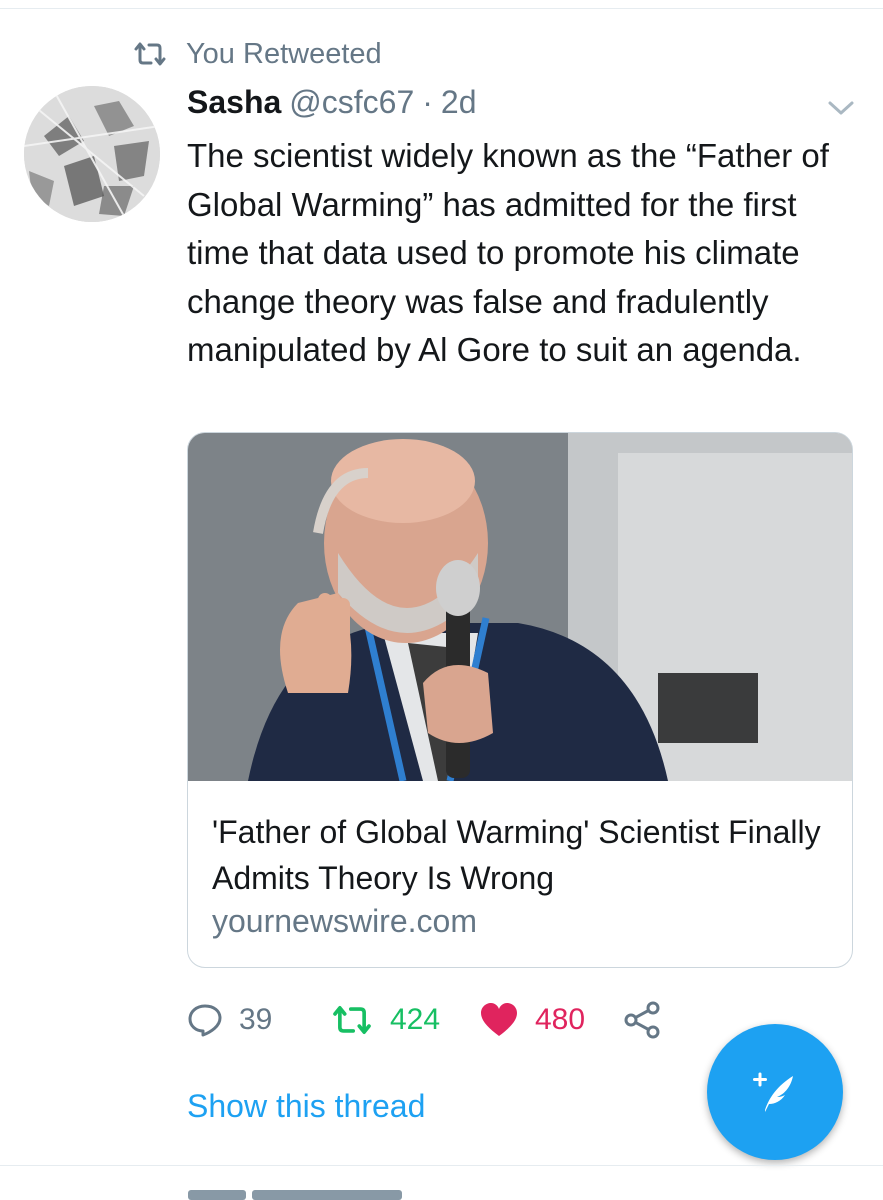 The image size is (883, 1200). Describe the element at coordinates (308, 1193) in the screenshot. I see `next-tweet-context` at that location.